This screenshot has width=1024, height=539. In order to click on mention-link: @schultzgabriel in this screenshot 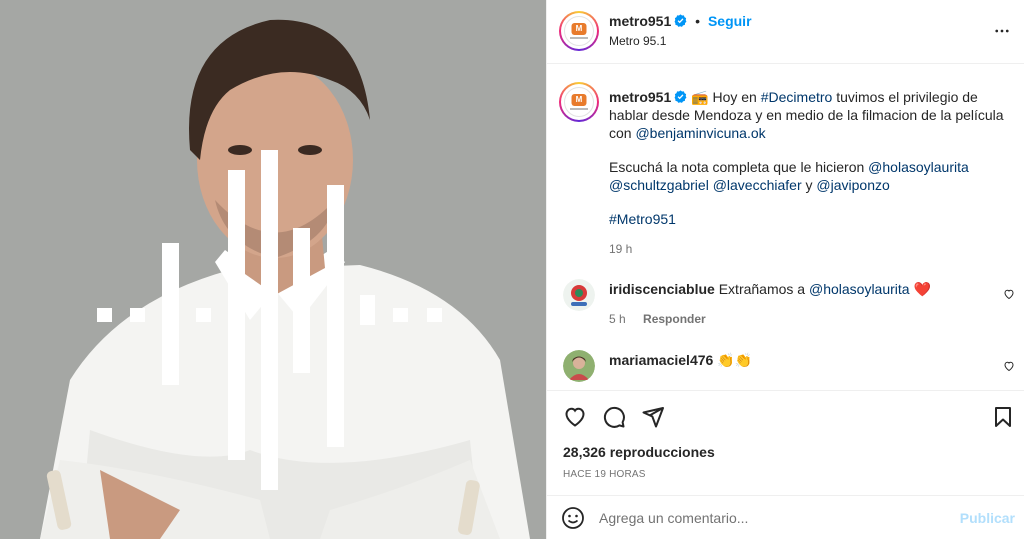, I will do `click(659, 185)`.